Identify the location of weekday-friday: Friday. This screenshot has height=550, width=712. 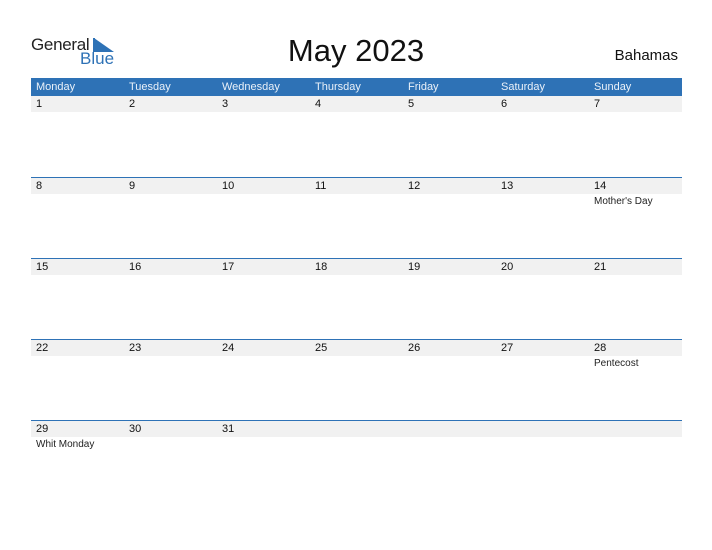
(423, 87).